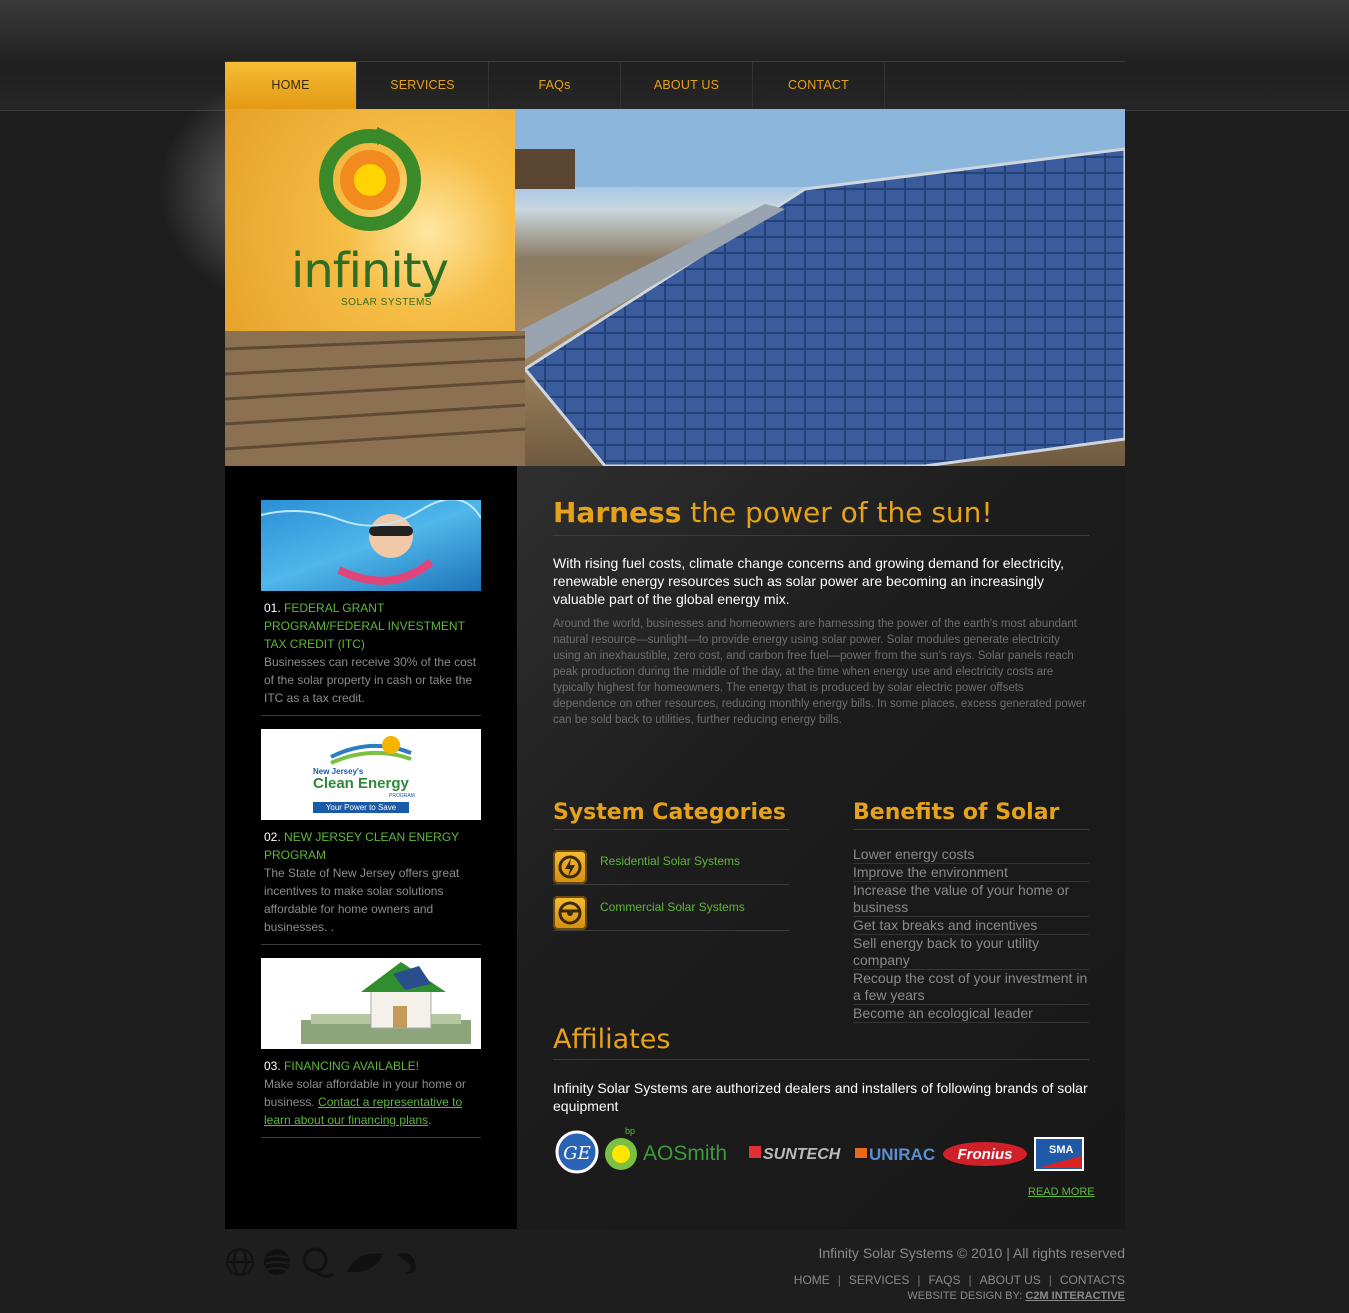 Image resolution: width=1349 pixels, height=1313 pixels. What do you see at coordinates (406, 1263) in the screenshot?
I see `swirl-icon` at bounding box center [406, 1263].